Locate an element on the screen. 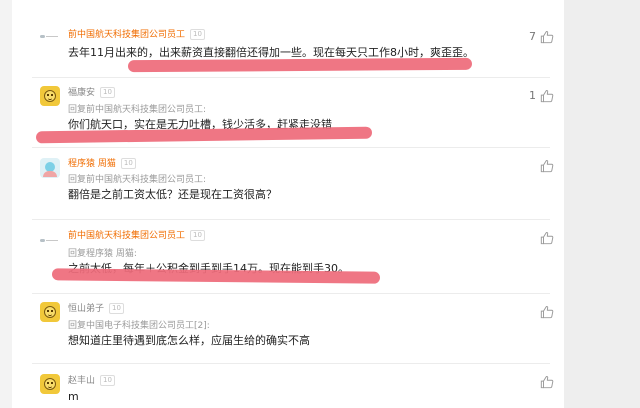 This screenshot has height=408, width=640. like-button: 7 is located at coordinates (534, 37).